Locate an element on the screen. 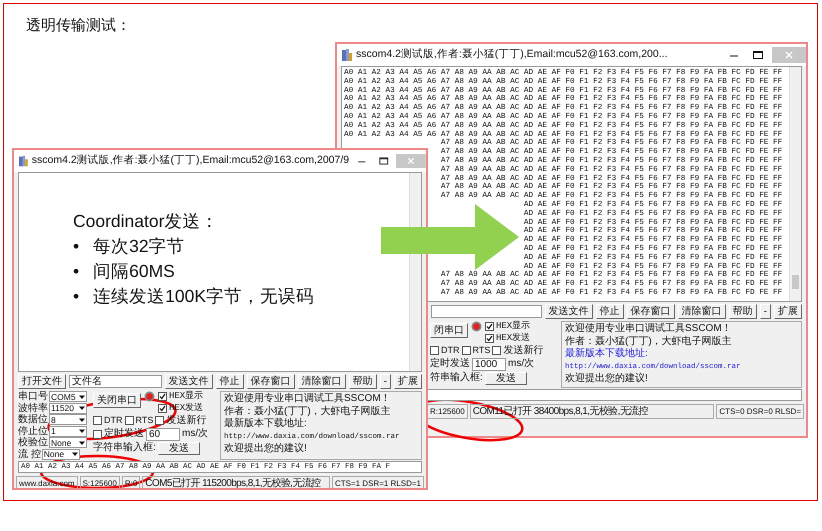 Image resolution: width=822 pixels, height=531 pixels. file-name-field: 文件名 is located at coordinates (115, 381).